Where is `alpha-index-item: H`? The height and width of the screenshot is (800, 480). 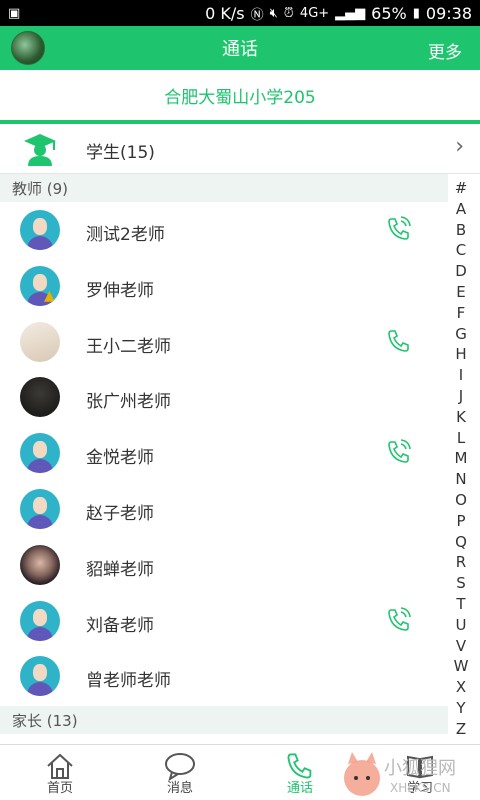
alpha-index-item: H is located at coordinates (461, 354).